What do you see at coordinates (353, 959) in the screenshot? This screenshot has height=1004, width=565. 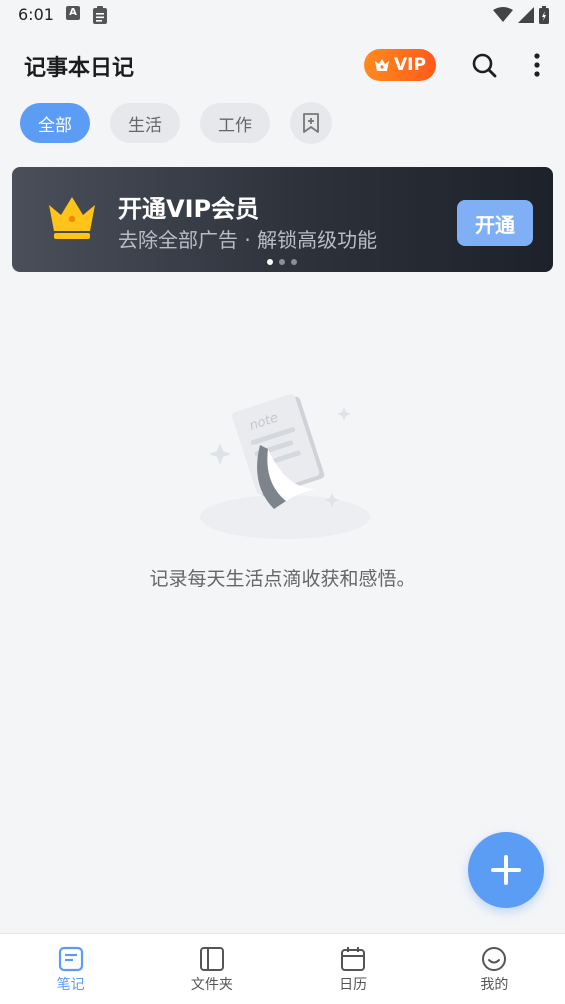 I see `calendar-icon` at bounding box center [353, 959].